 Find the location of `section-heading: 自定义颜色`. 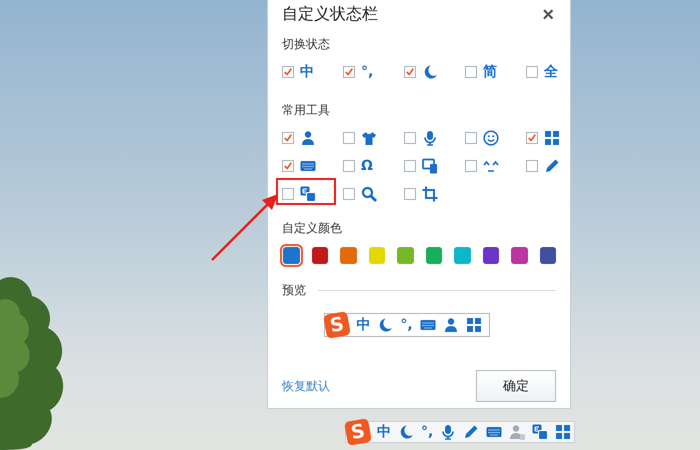

section-heading: 自定义颜色 is located at coordinates (312, 228).